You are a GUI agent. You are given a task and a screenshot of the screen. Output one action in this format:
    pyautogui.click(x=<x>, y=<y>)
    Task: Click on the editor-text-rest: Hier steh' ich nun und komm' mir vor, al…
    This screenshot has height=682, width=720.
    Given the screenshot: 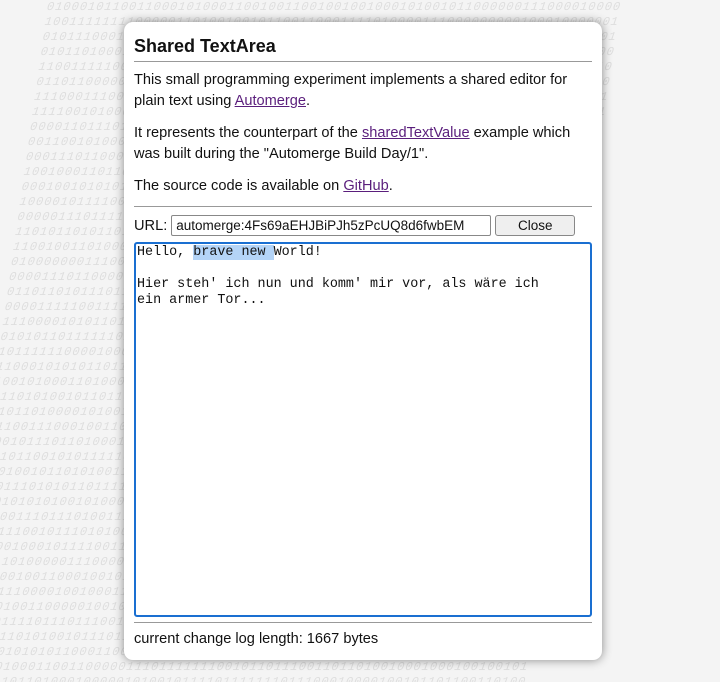 What is the action you would take?
    pyautogui.click(x=338, y=292)
    